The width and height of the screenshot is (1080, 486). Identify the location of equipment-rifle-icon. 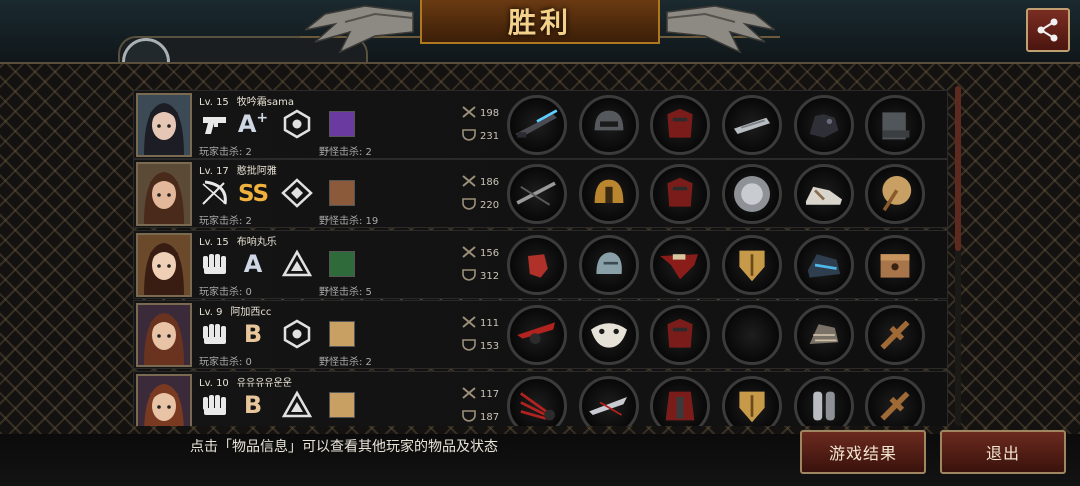
(537, 125).